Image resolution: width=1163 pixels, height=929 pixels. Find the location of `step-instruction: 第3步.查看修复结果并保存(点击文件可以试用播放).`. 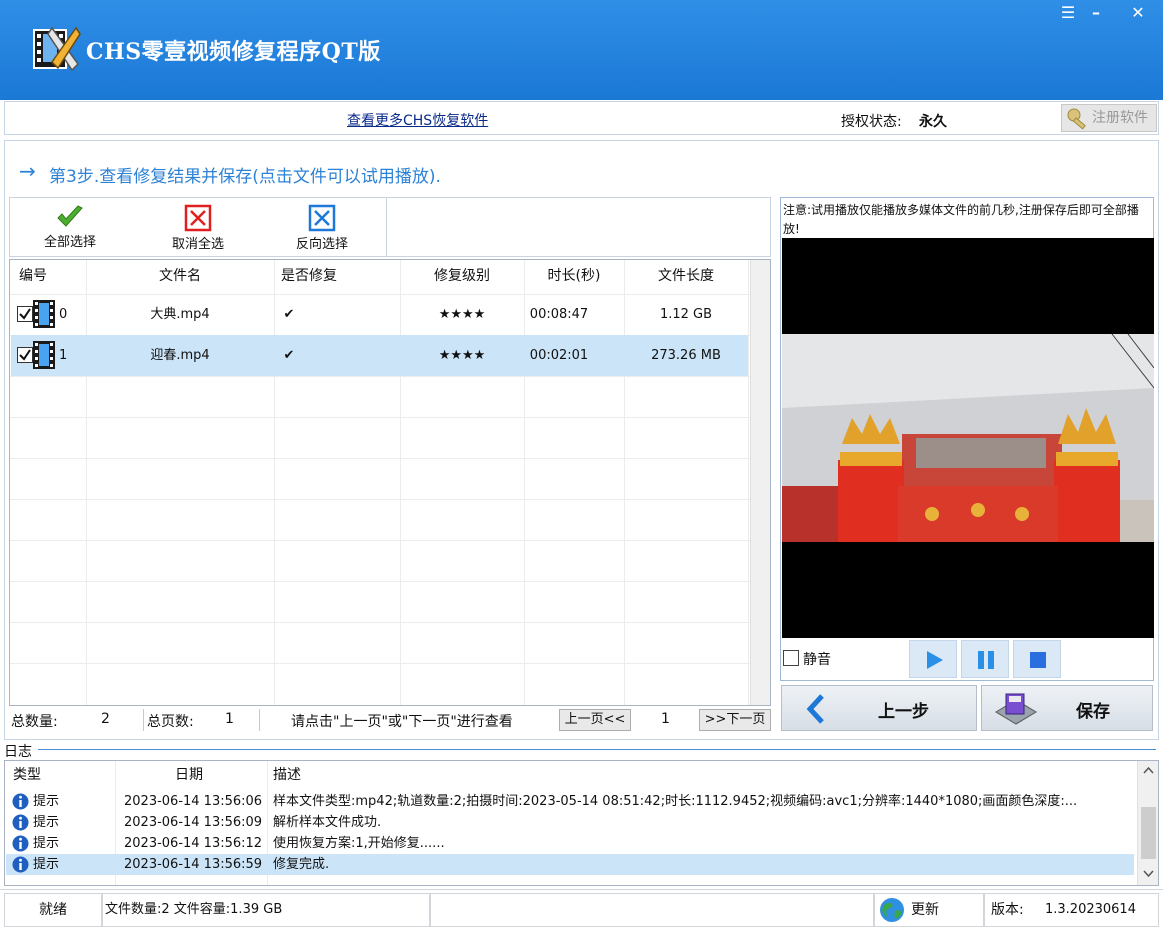

step-instruction: 第3步.查看修复结果并保存(点击文件可以试用播放). is located at coordinates (245, 177).